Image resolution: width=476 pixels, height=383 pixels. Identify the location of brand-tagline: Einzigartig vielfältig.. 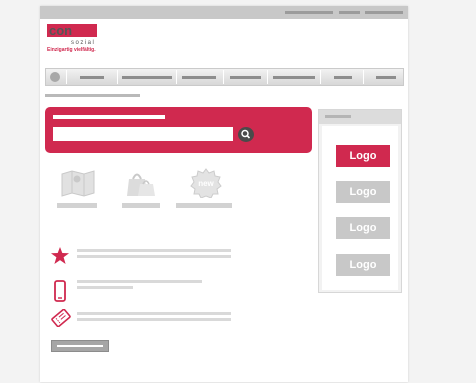
(71, 50).